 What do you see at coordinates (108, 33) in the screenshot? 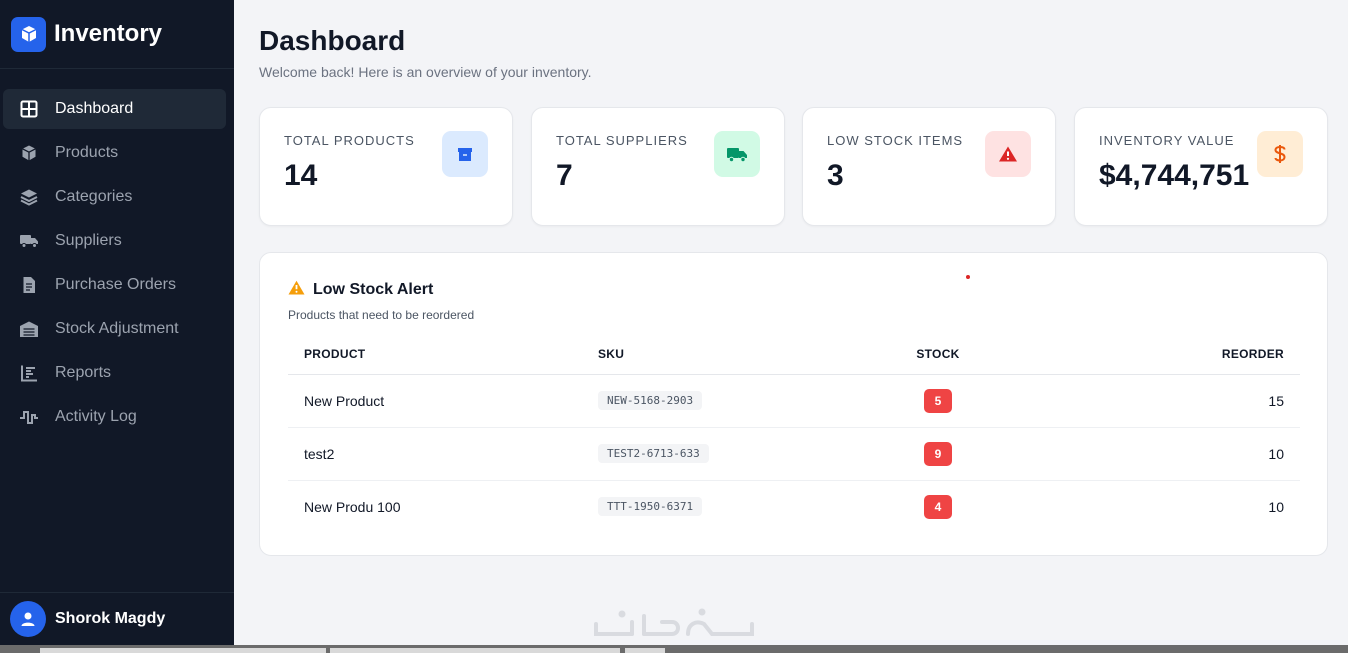
I see `app-title: Inventory` at bounding box center [108, 33].